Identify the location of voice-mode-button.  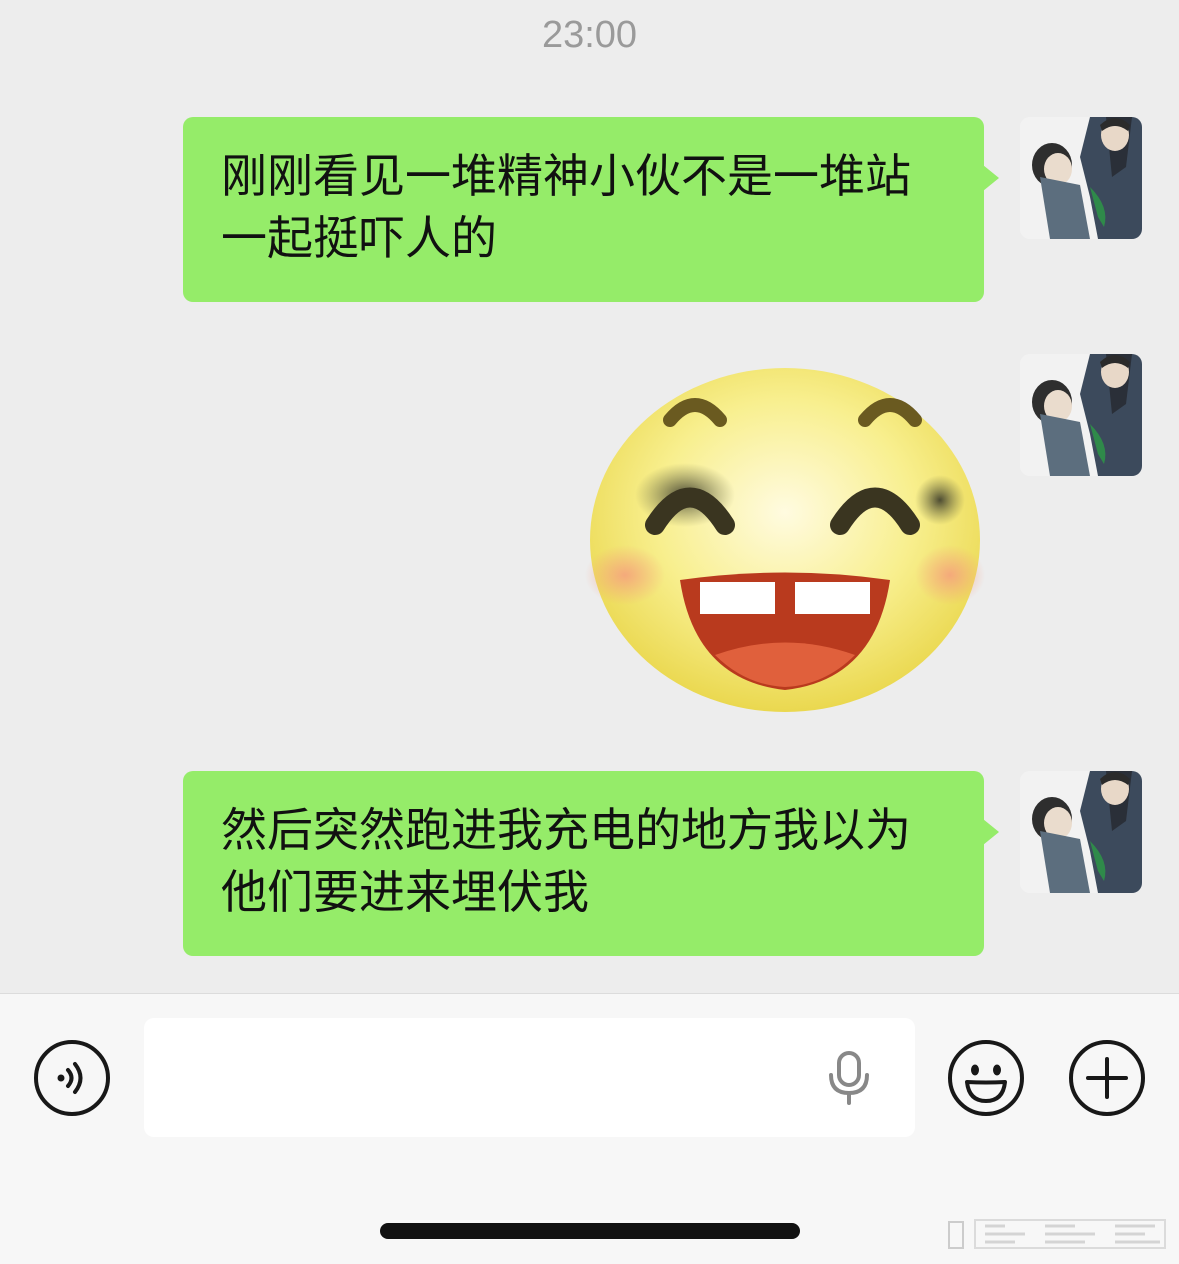
(72, 1078).